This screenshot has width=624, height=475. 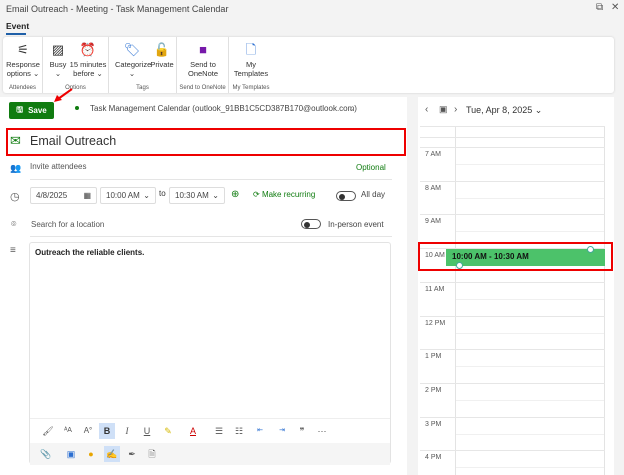 What do you see at coordinates (346, 196) in the screenshot?
I see `all-day-toggle` at bounding box center [346, 196].